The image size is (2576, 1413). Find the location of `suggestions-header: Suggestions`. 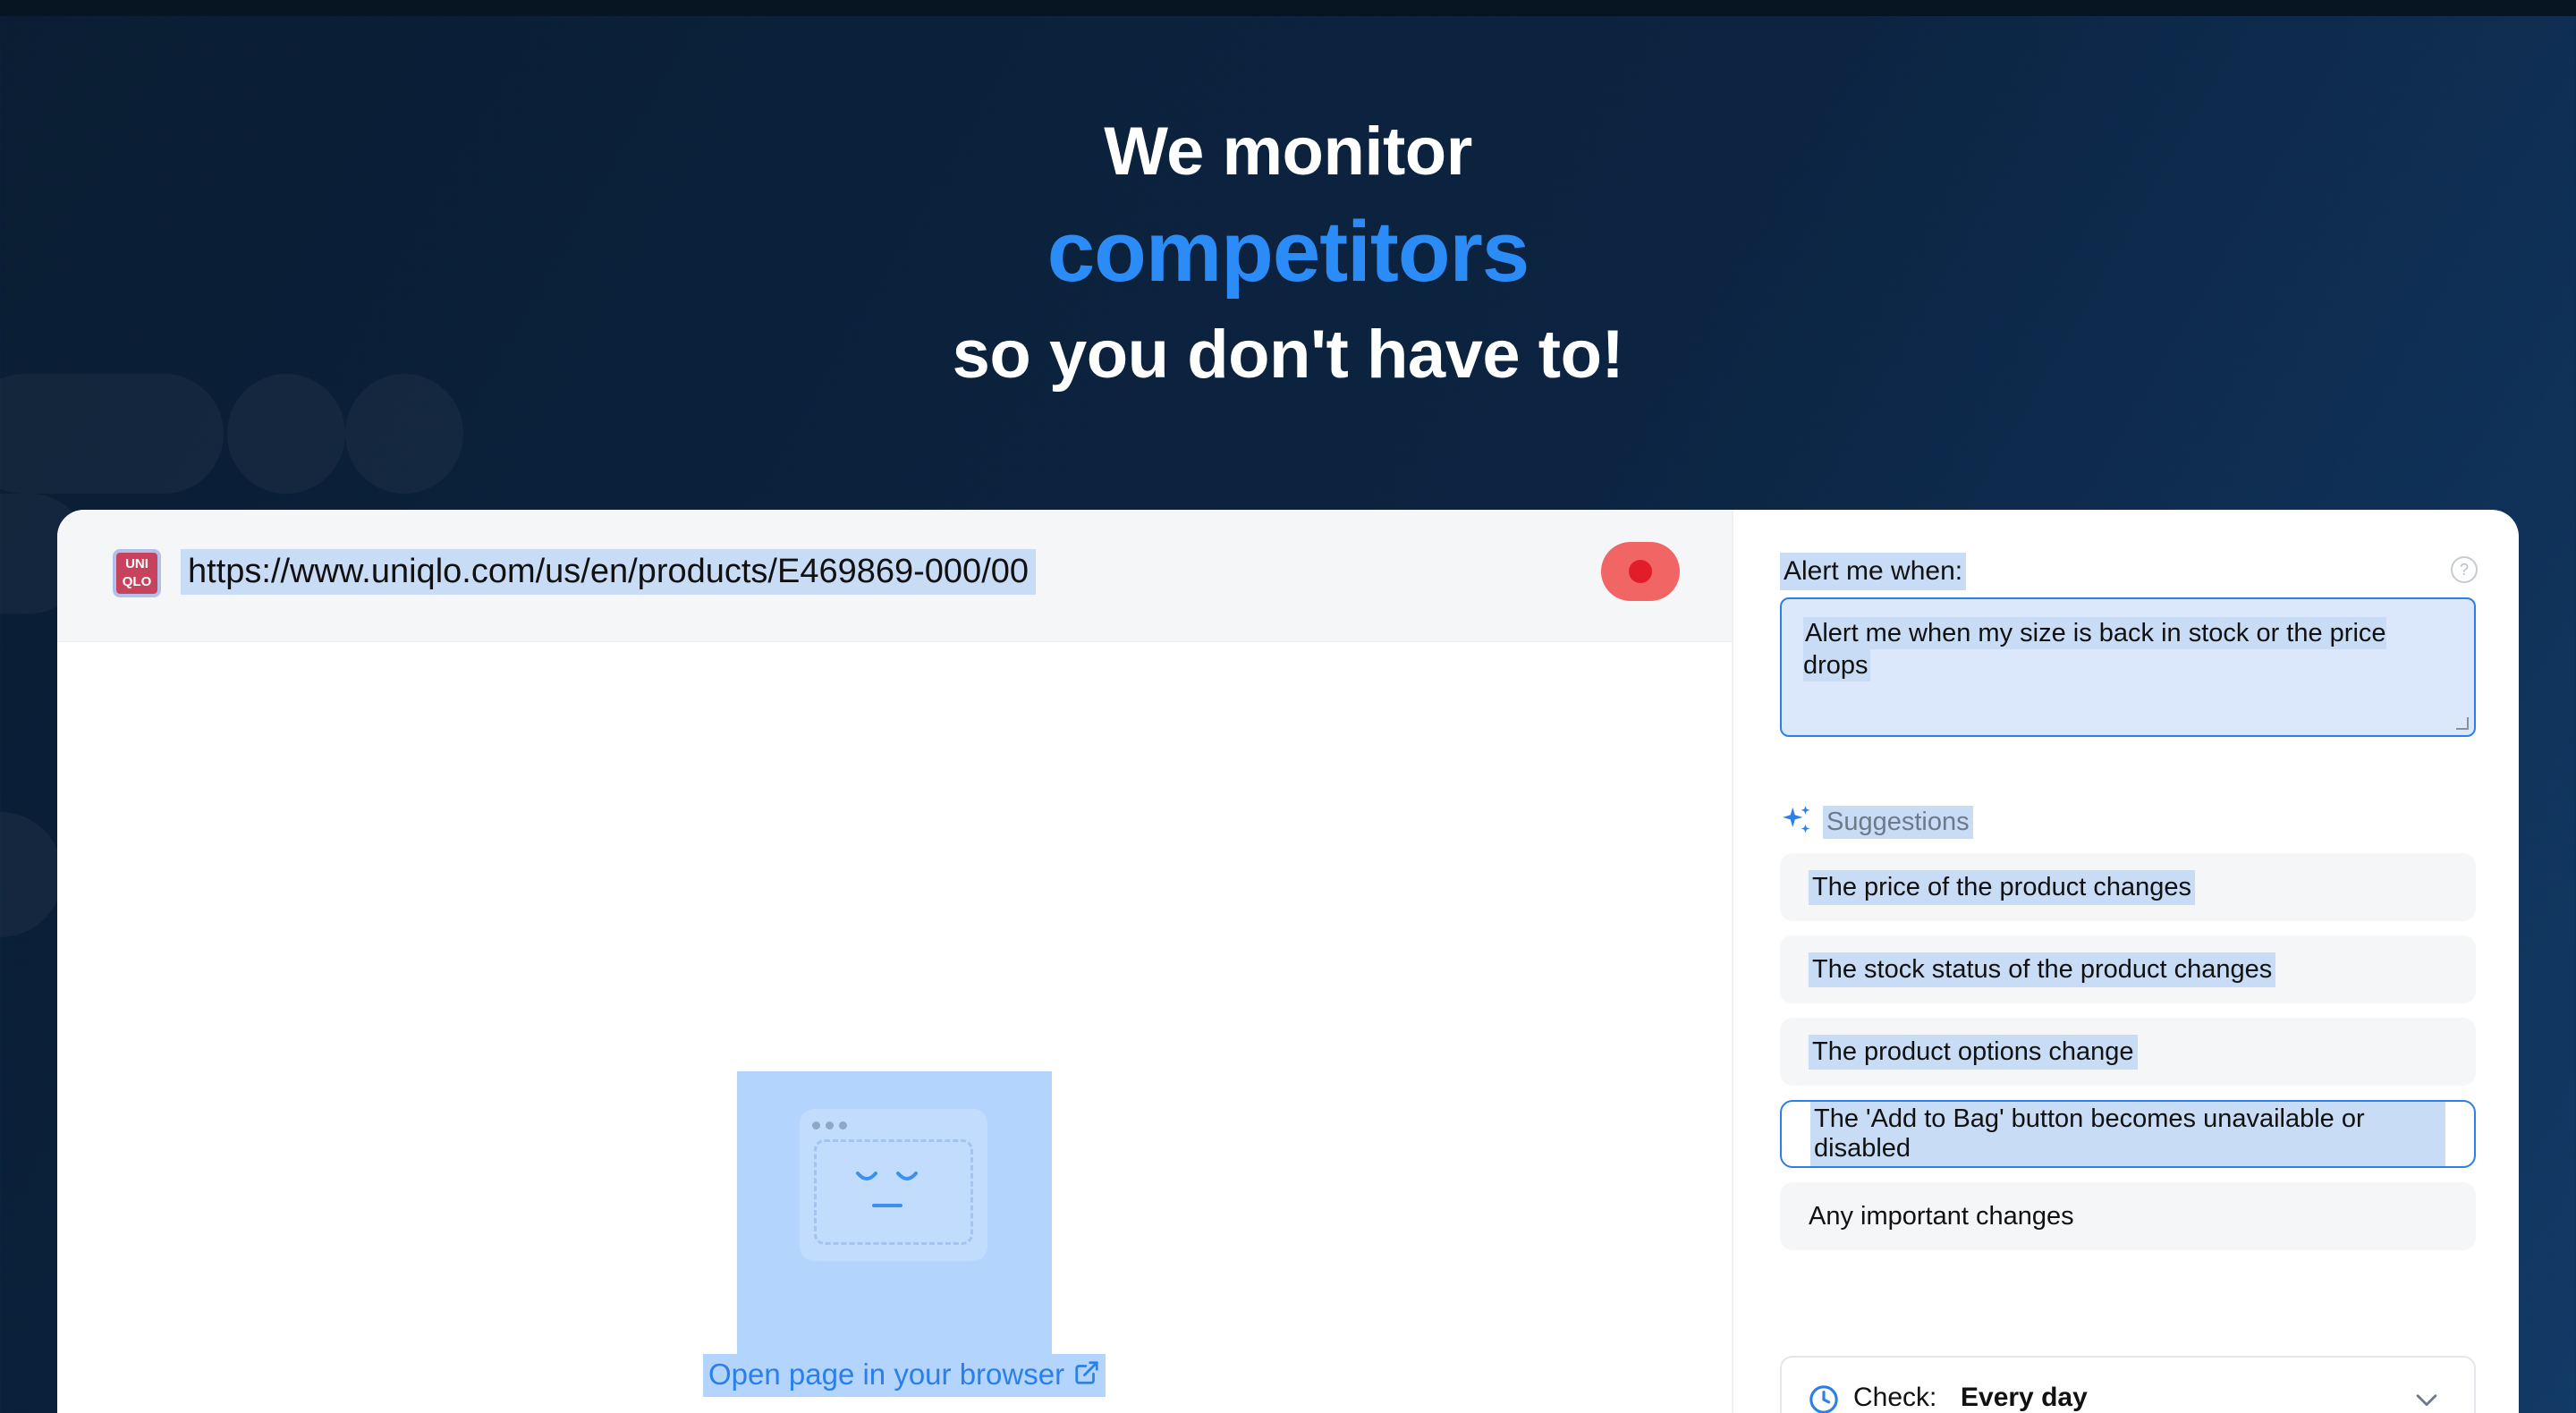

suggestions-header: Suggestions is located at coordinates (1876, 822).